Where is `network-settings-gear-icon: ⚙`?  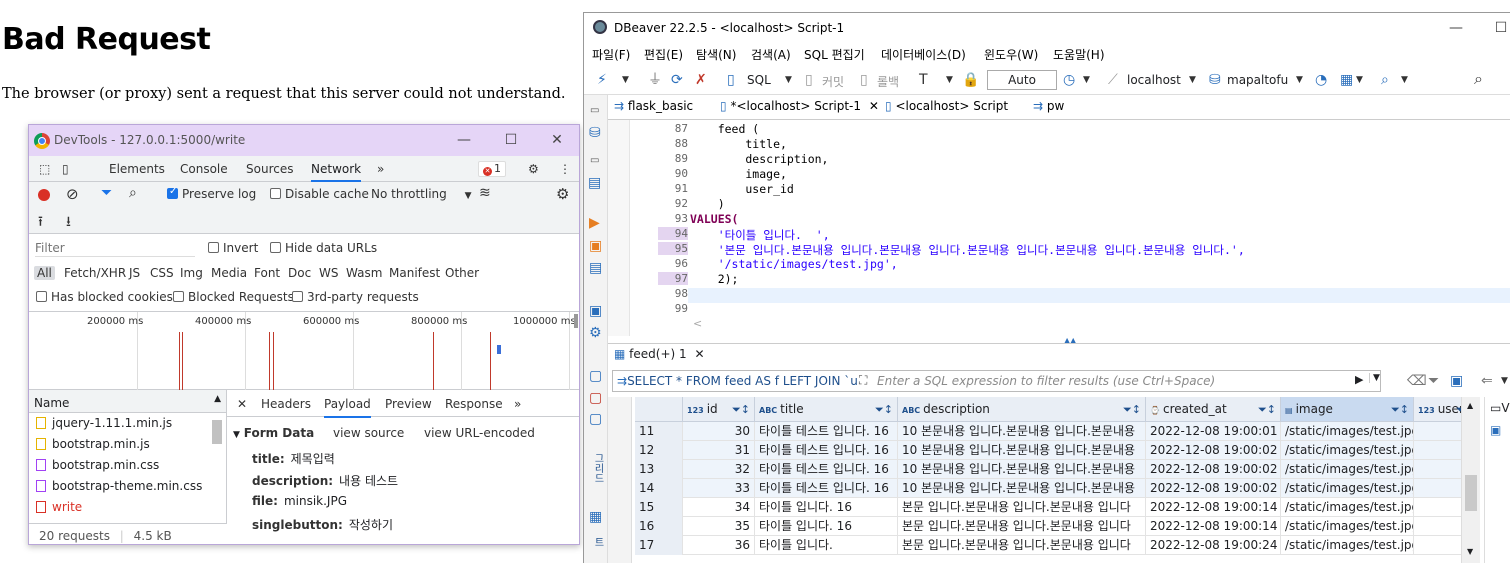 network-settings-gear-icon: ⚙ is located at coordinates (562, 194).